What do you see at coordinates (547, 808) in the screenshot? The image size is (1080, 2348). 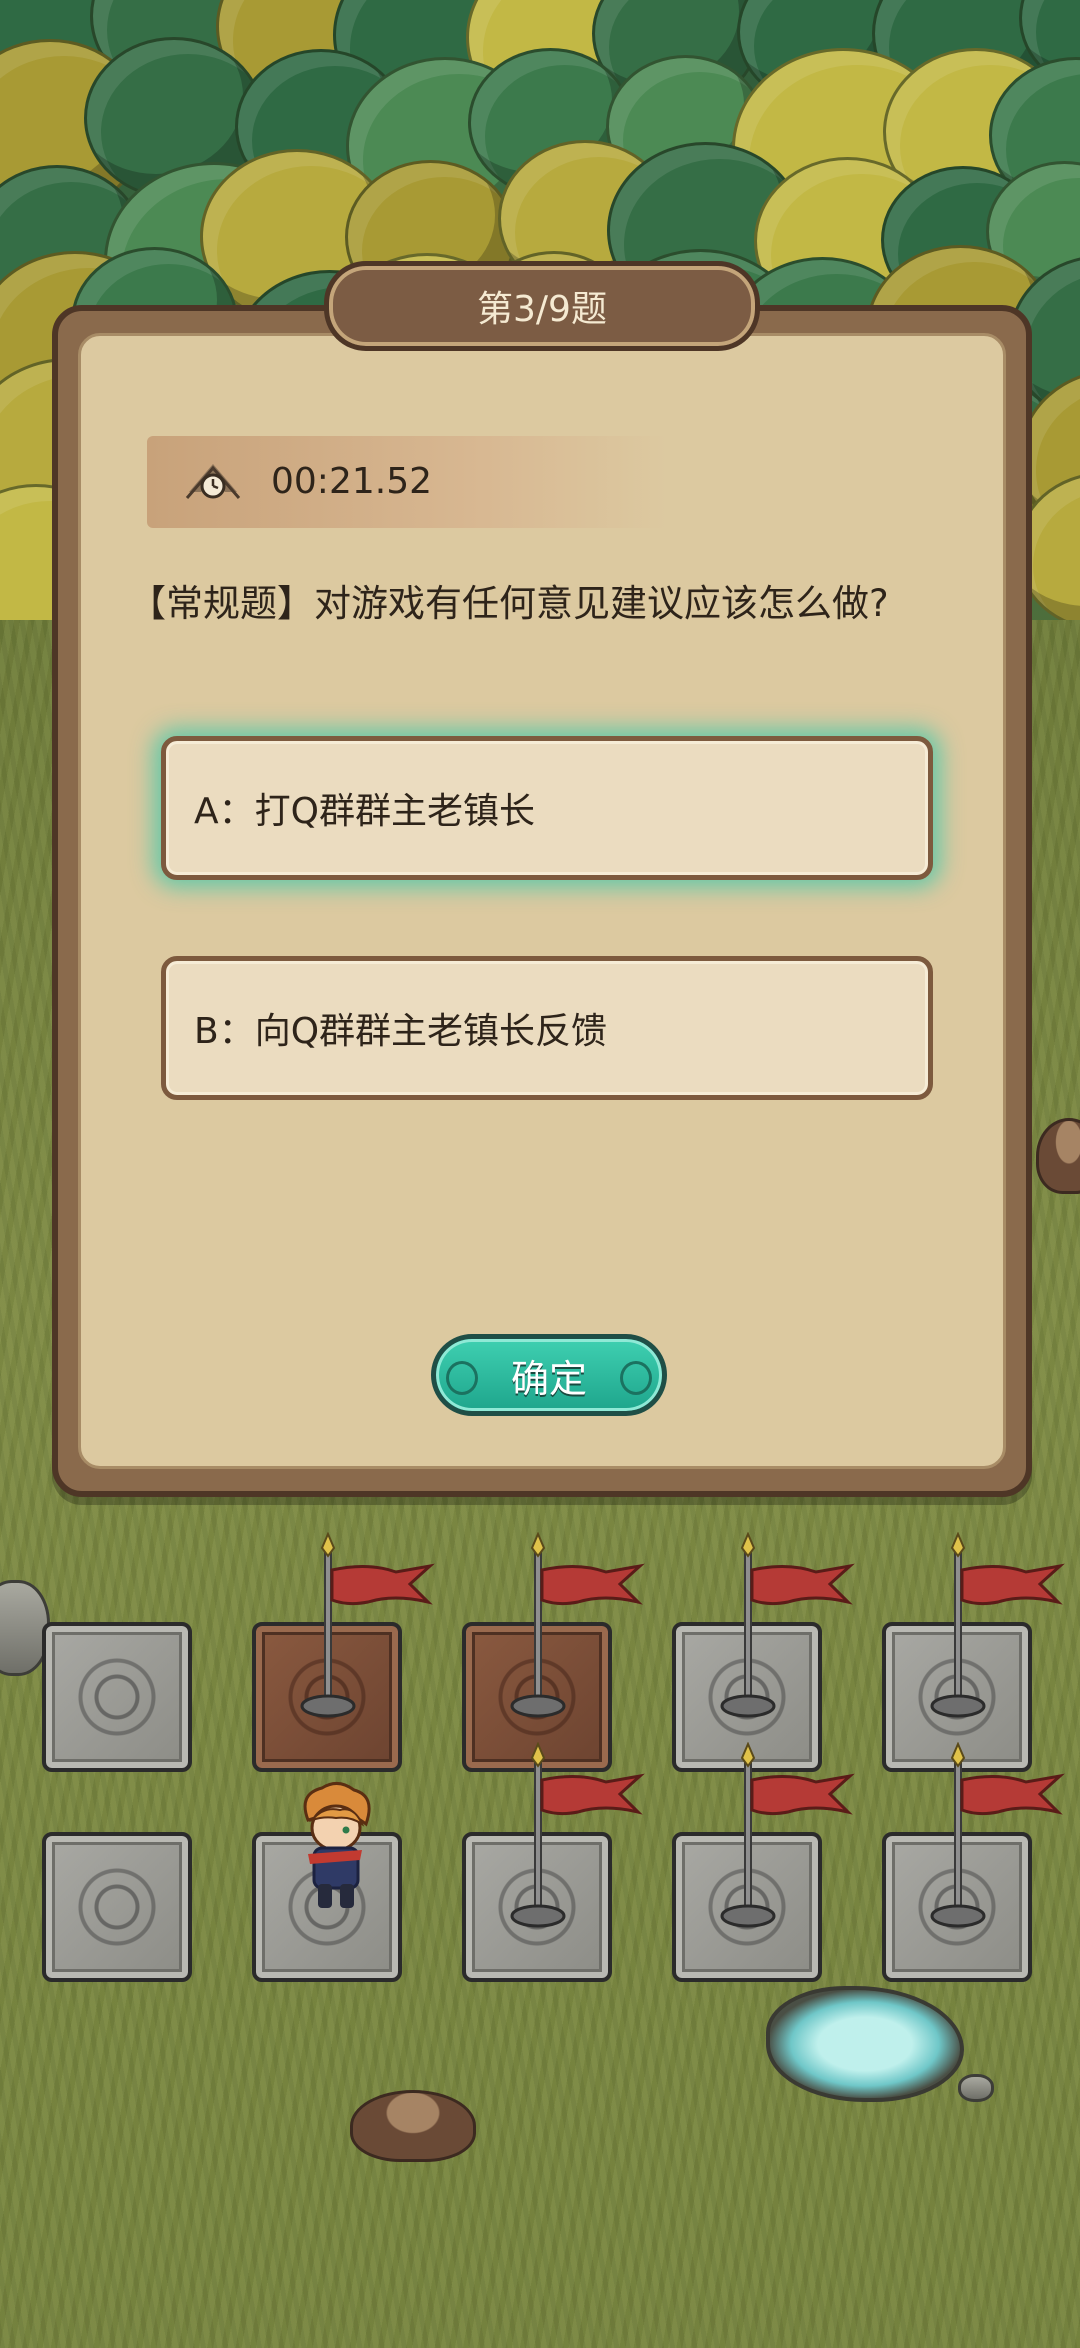 I see `answer-option-a: A：打Q群群主老镇长` at bounding box center [547, 808].